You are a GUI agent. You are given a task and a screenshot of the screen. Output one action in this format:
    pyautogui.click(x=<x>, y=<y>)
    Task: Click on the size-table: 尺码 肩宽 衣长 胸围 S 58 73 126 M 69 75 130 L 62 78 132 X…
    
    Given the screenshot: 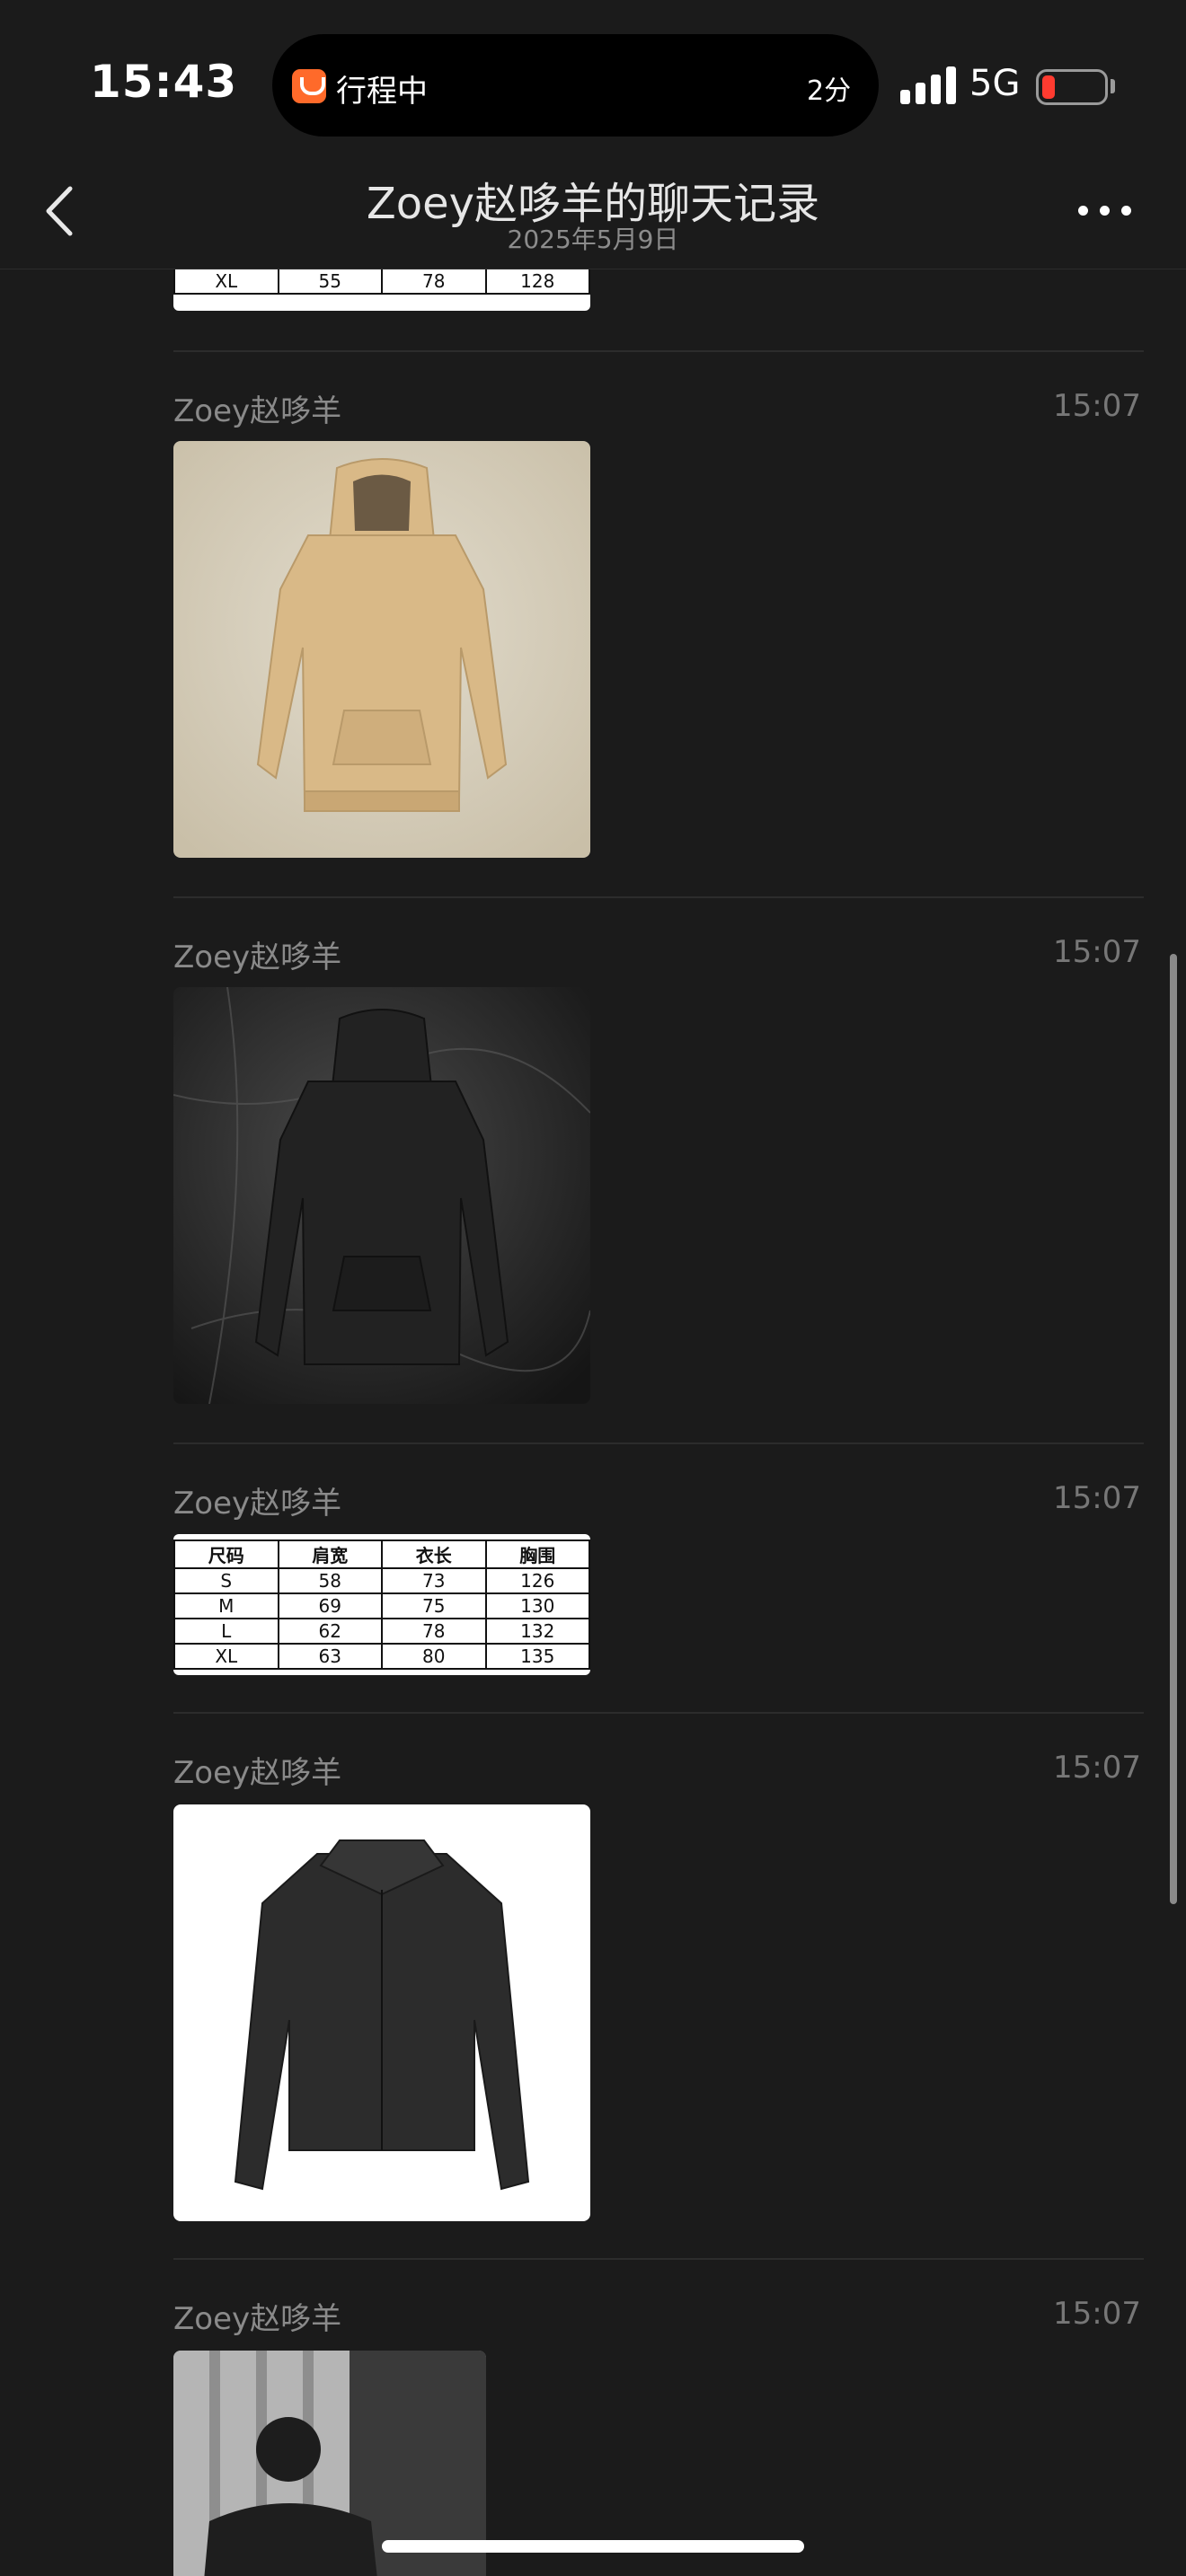 What is the action you would take?
    pyautogui.click(x=381, y=1604)
    